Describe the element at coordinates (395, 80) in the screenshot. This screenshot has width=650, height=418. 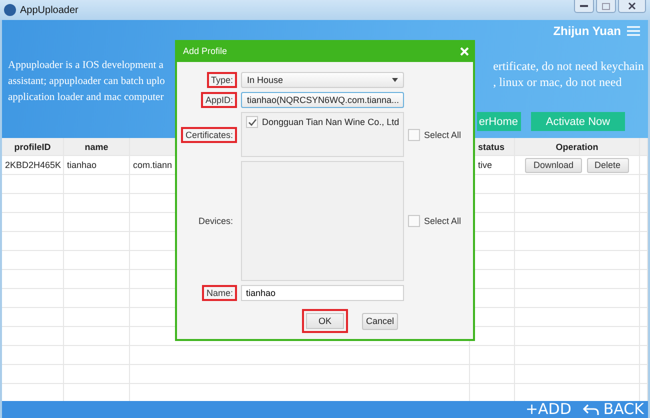
I see `caret-icon` at that location.